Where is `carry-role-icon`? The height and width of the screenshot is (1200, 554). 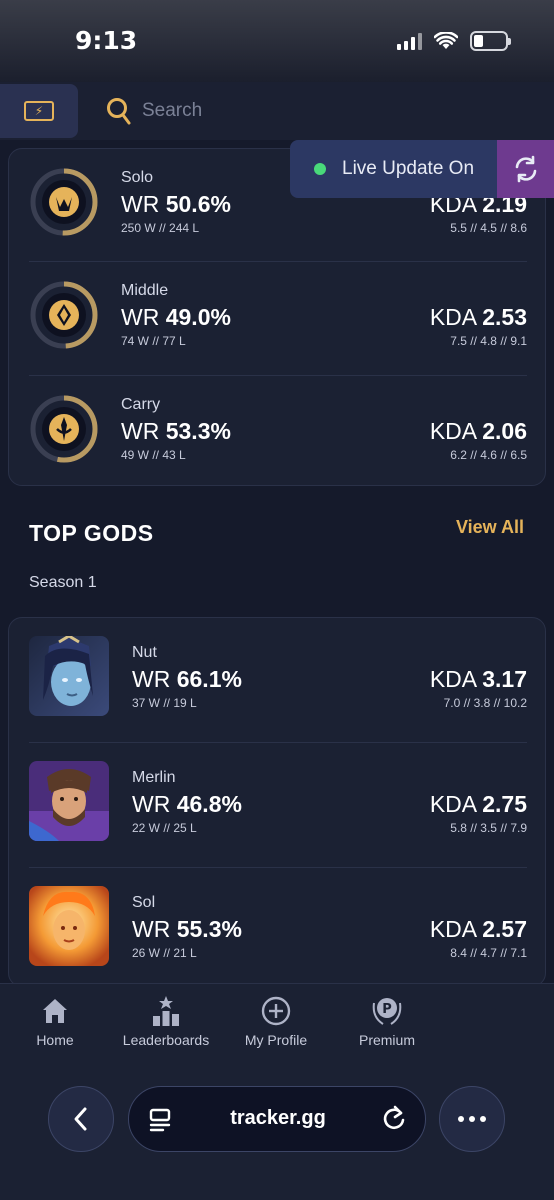
carry-role-icon is located at coordinates (64, 429).